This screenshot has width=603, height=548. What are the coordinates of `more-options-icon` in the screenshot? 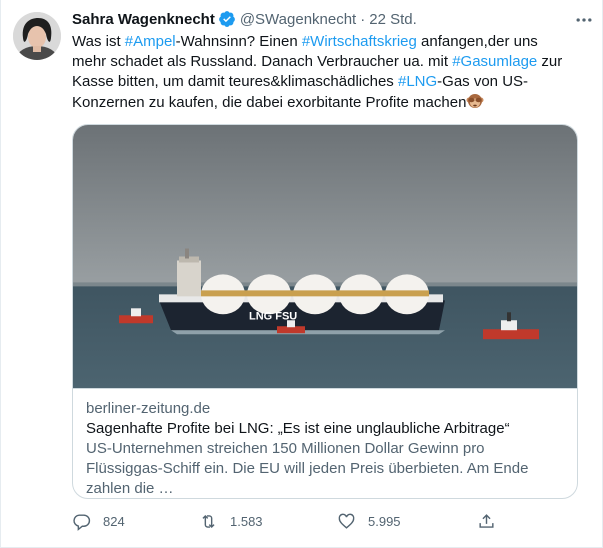 It's located at (584, 20).